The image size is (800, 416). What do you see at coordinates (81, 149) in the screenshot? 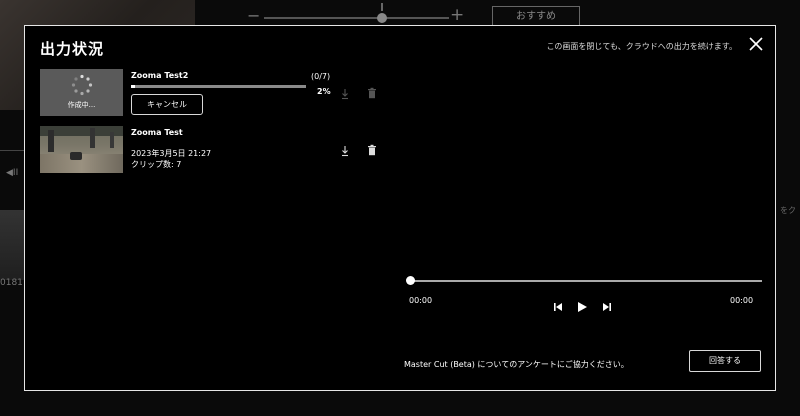
I see `job-thumbnail` at bounding box center [81, 149].